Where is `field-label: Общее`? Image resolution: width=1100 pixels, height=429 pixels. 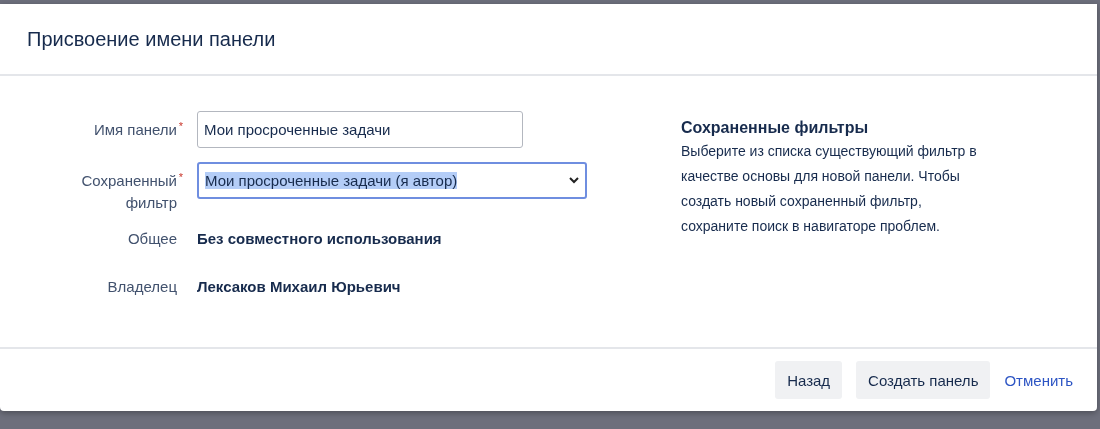 field-label: Общее is located at coordinates (152, 239).